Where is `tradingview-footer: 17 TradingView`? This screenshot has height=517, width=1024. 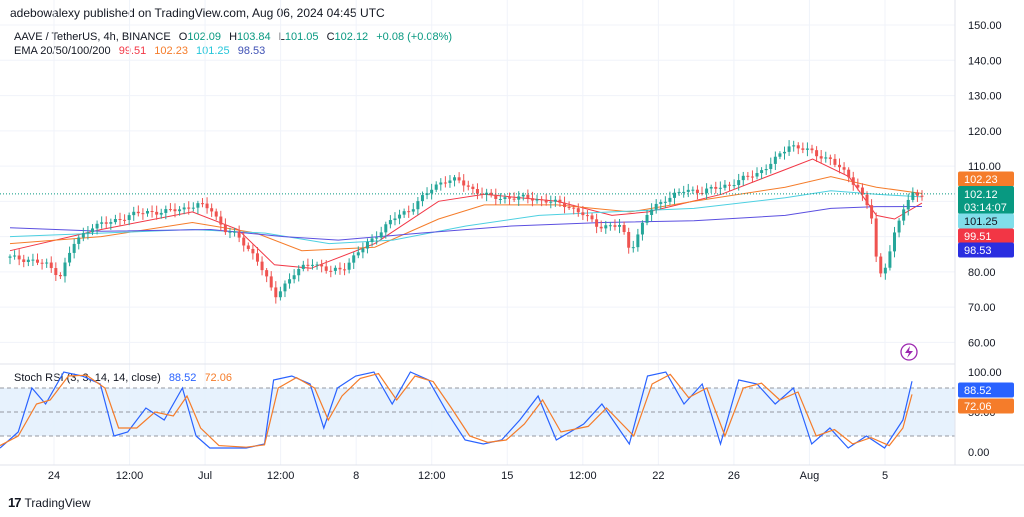 tradingview-footer: 17 TradingView is located at coordinates (49, 502).